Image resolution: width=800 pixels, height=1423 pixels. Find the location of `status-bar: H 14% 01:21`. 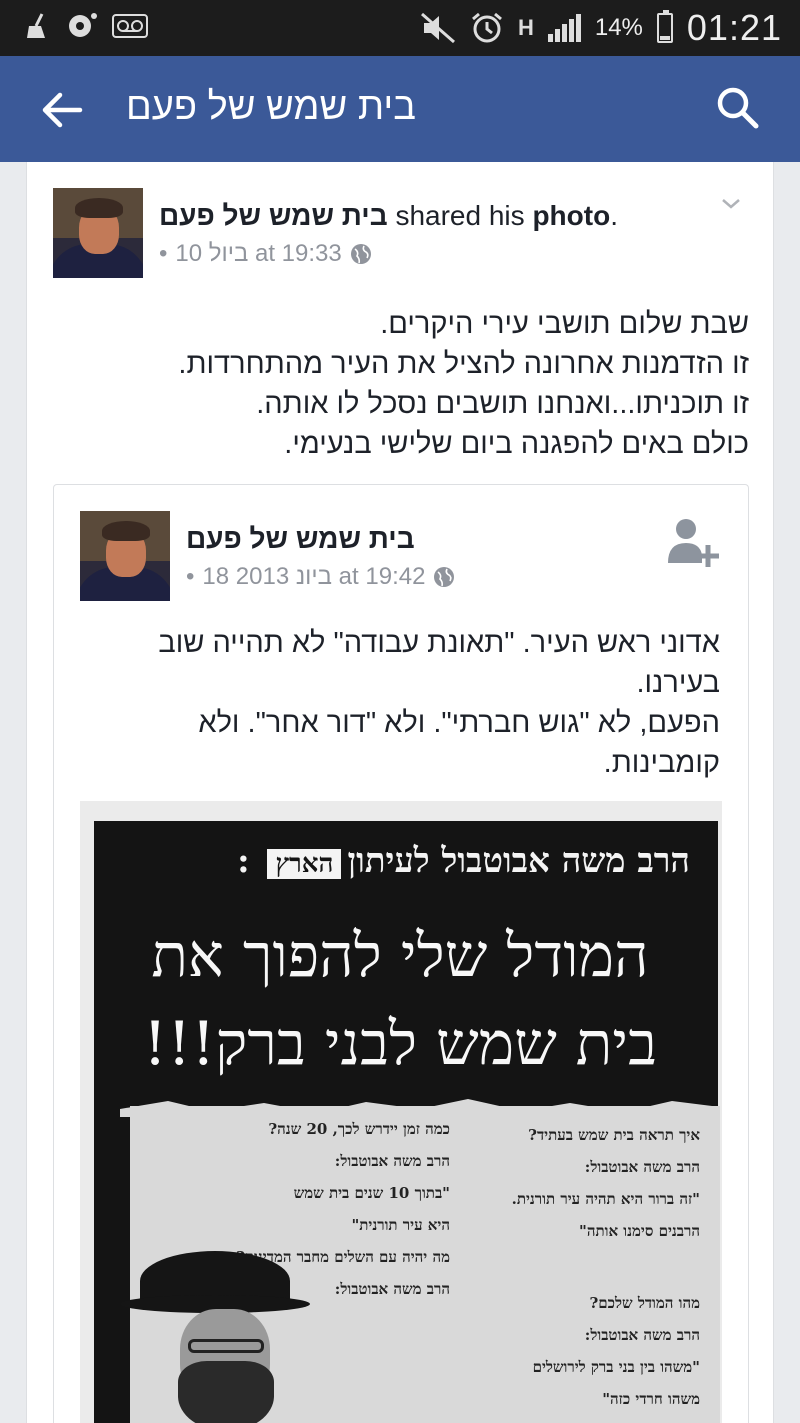

status-bar: H 14% 01:21 is located at coordinates (400, 28).